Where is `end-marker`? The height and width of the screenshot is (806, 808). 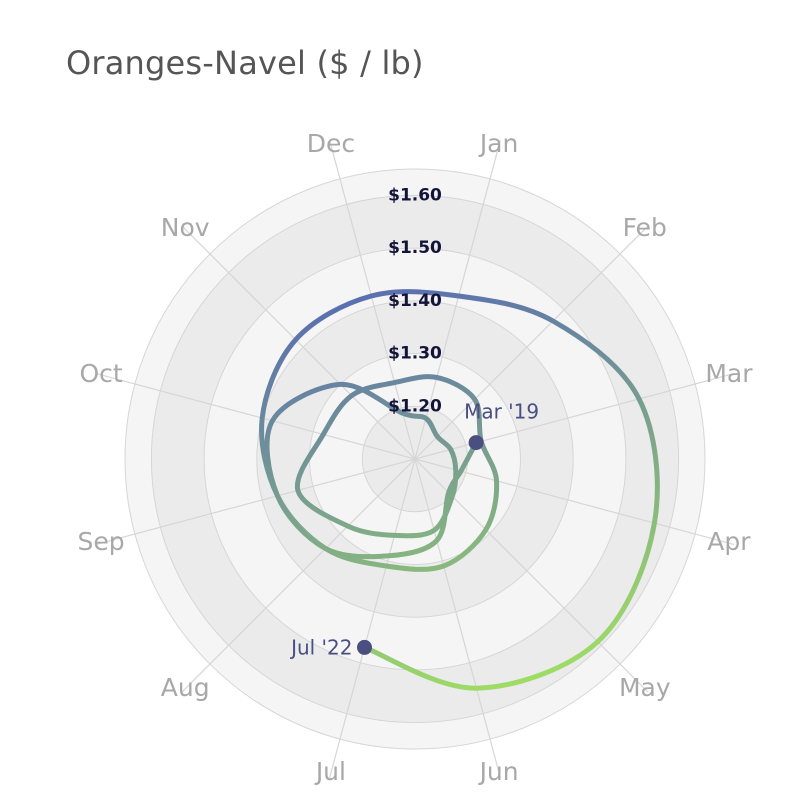 end-marker is located at coordinates (364, 647).